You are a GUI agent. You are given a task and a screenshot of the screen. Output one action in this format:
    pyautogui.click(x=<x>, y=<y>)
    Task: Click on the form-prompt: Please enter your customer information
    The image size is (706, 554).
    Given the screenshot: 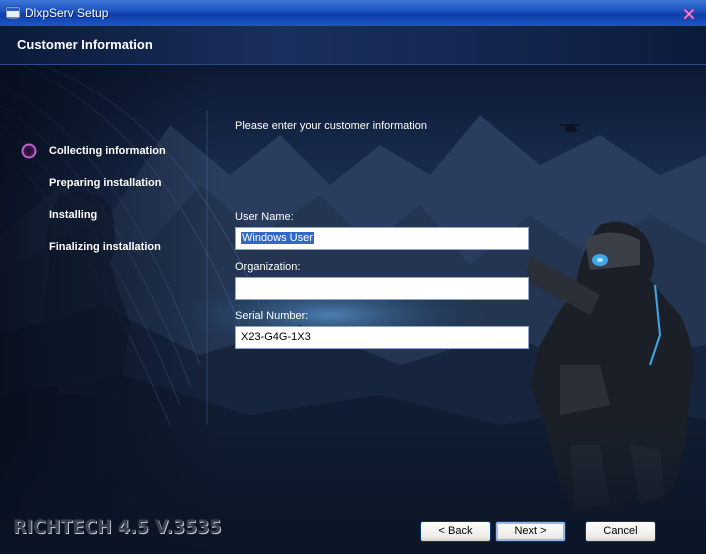 What is the action you would take?
    pyautogui.click(x=331, y=126)
    